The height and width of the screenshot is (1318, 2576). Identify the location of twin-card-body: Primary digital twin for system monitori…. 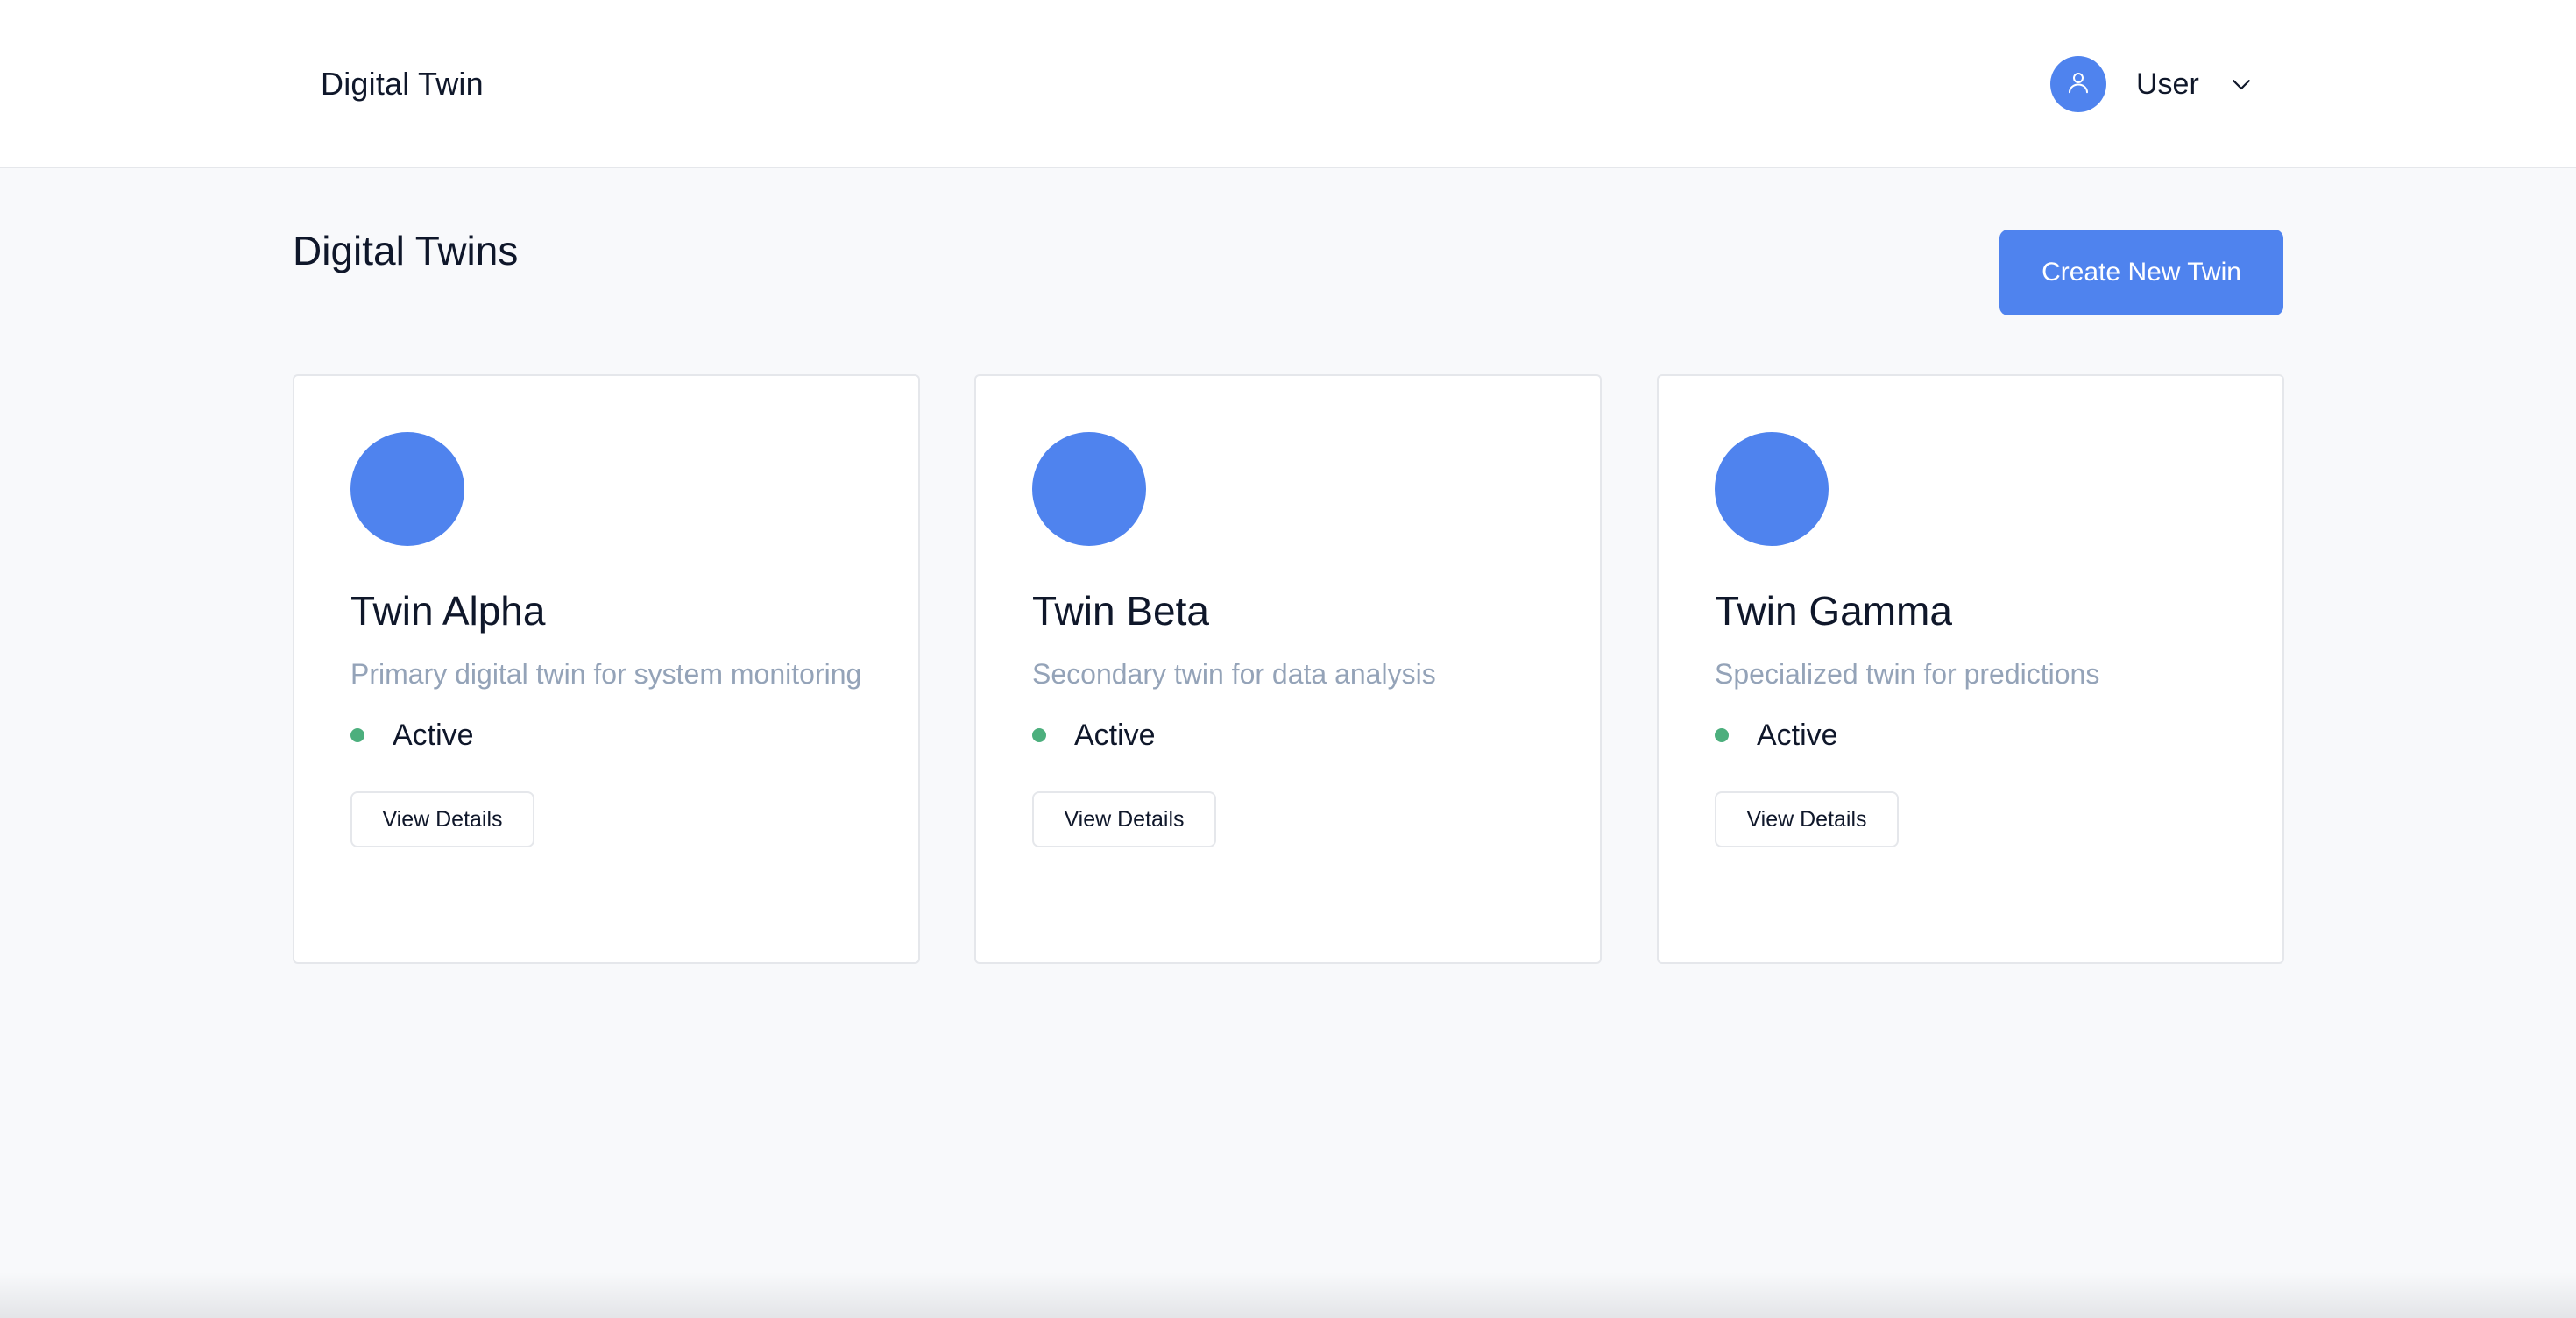
(613, 750).